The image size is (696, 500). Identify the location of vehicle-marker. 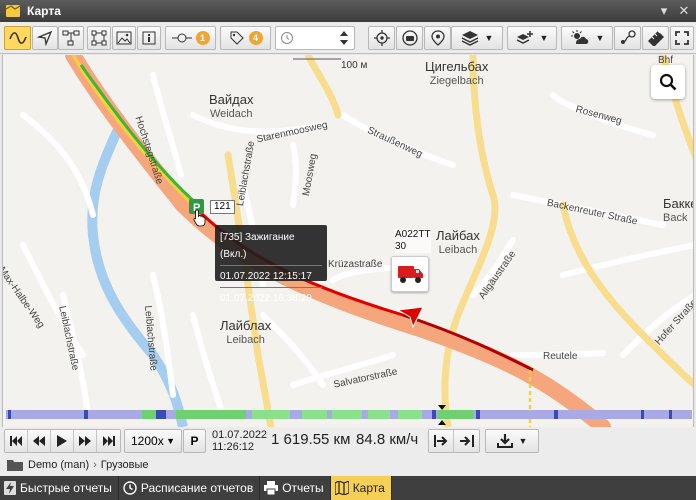
(410, 274).